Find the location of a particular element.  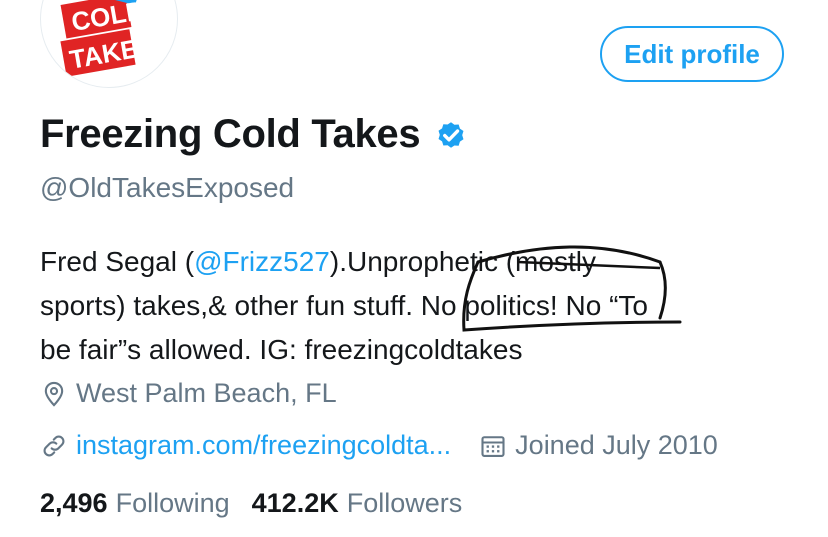

joined-date: Joined July 2010 is located at coordinates (598, 445).